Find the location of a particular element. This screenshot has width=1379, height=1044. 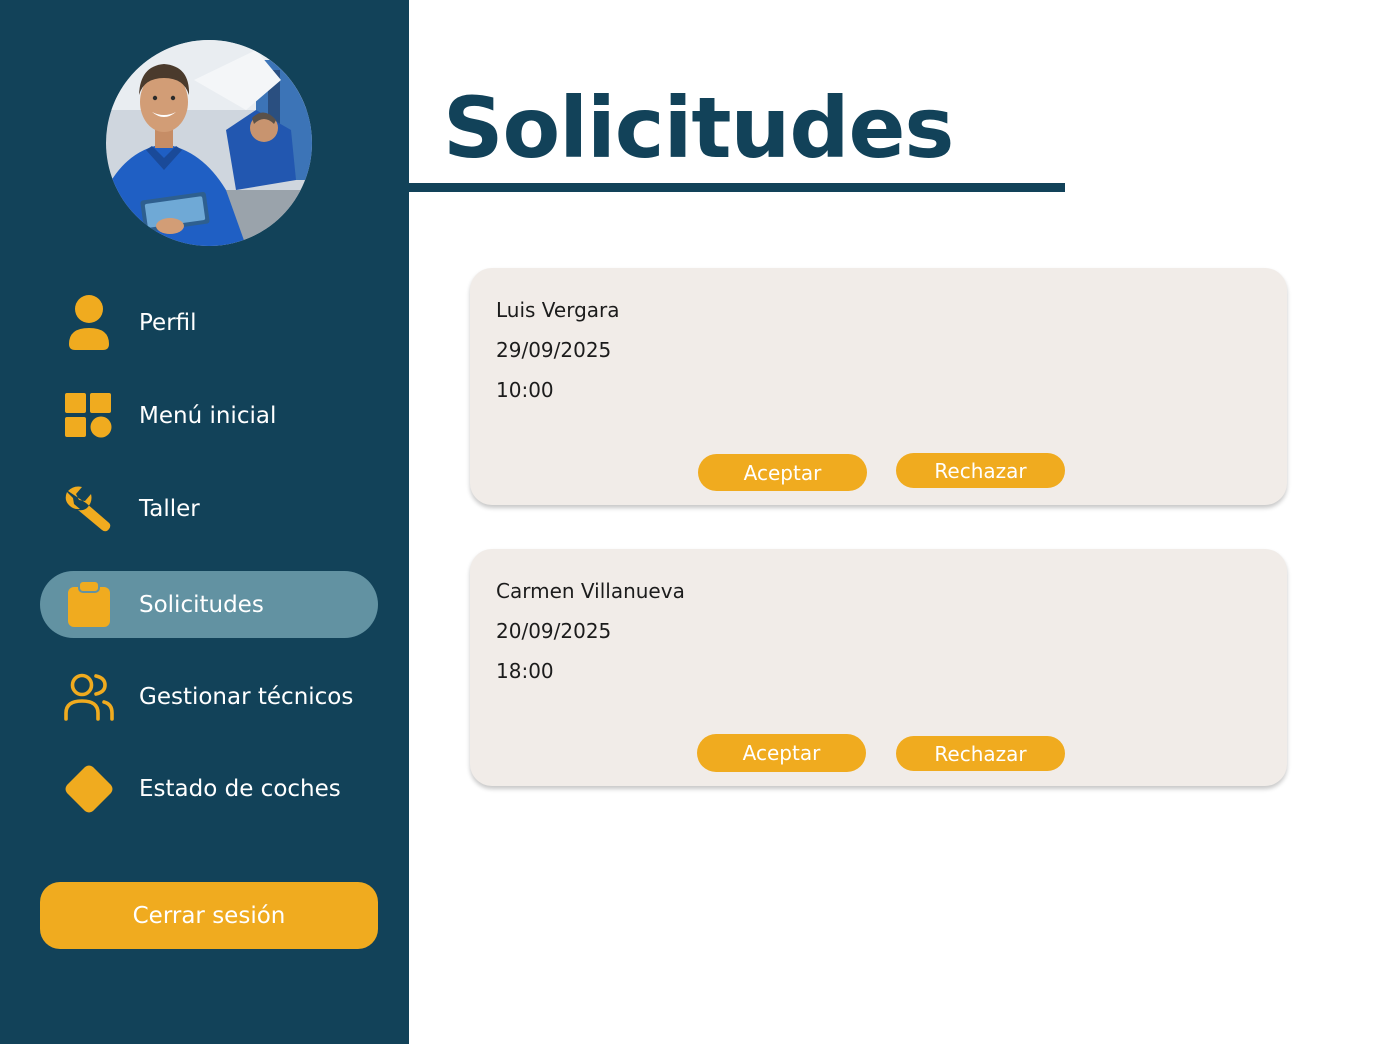

sidebar-item-menu-inicial: Menú inicial is located at coordinates (209, 415).